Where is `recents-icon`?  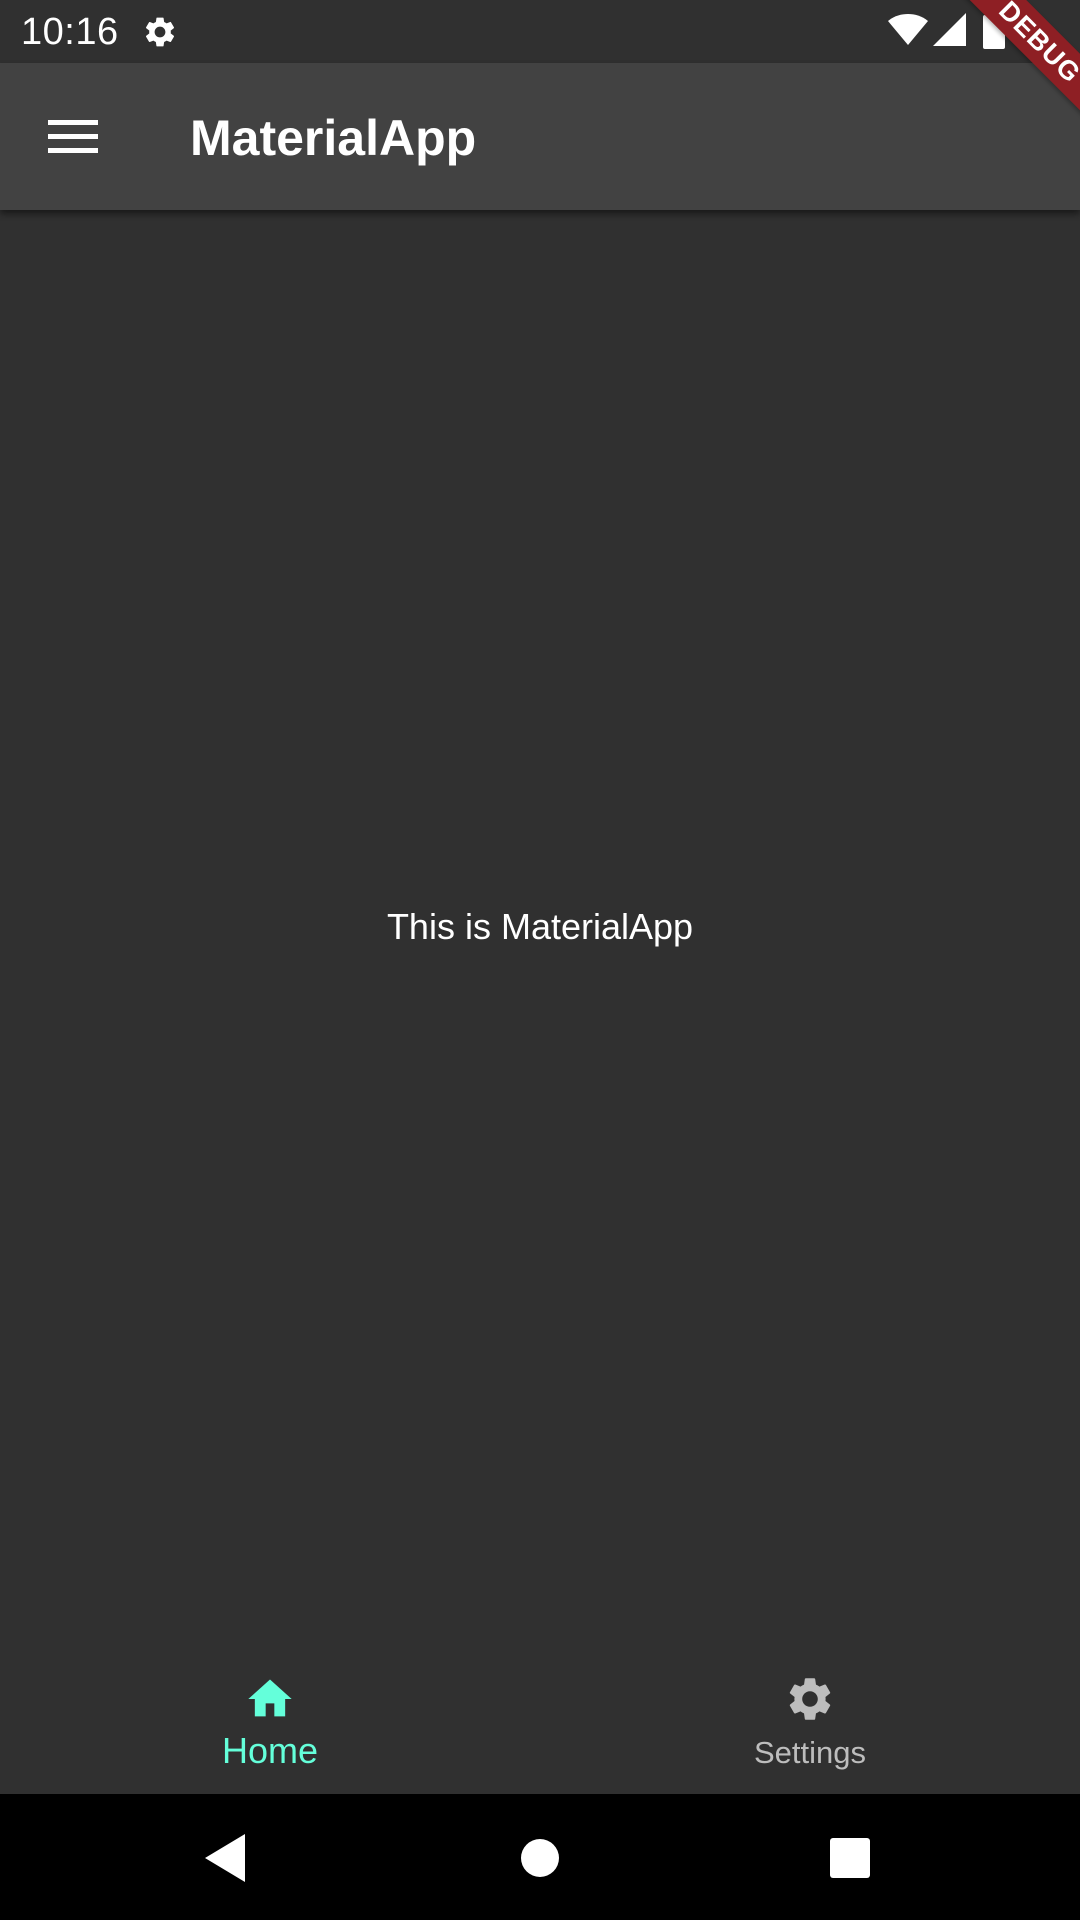 recents-icon is located at coordinates (850, 1858).